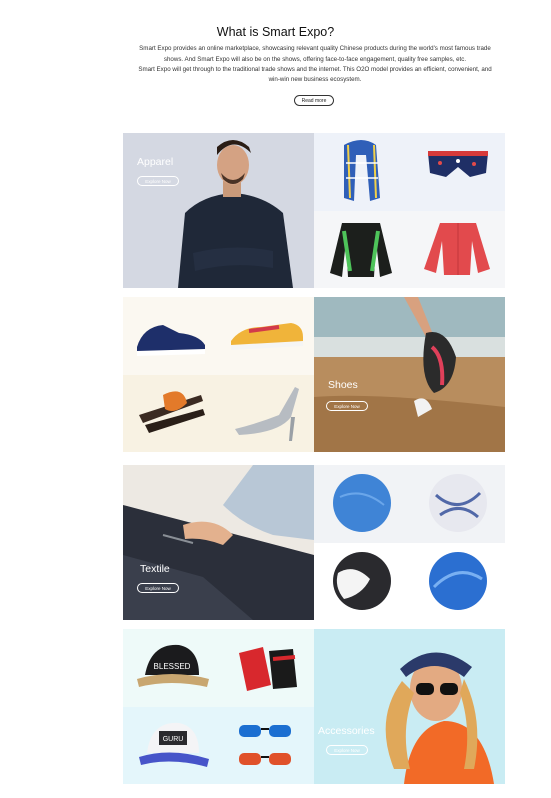 The width and height of the screenshot is (551, 798). I want to click on cap-product-tile: BLESSED, so click(171, 668).